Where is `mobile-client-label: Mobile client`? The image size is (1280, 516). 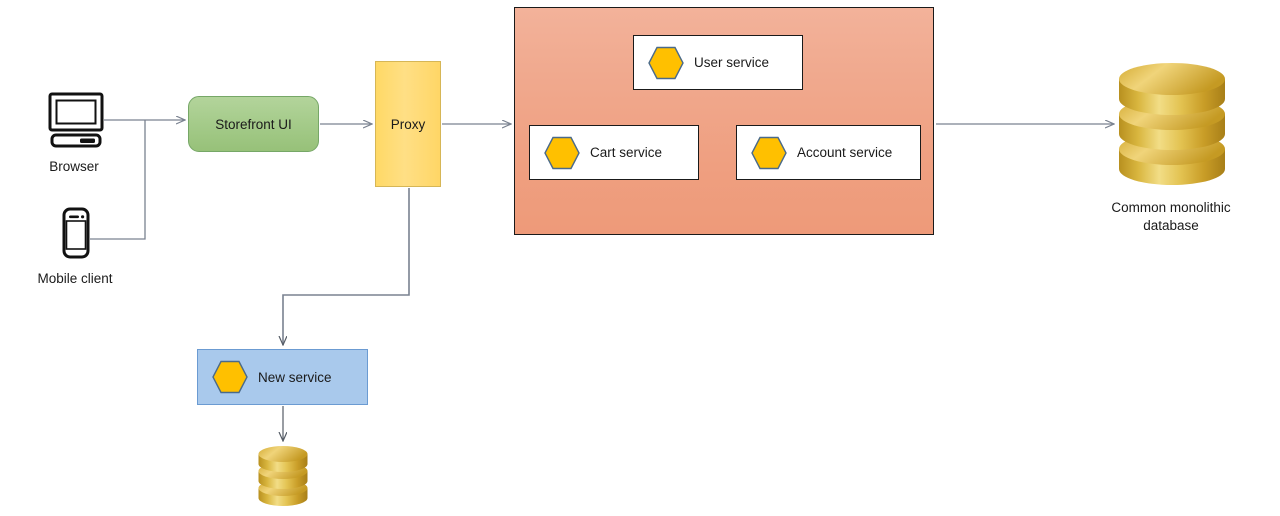 mobile-client-label: Mobile client is located at coordinates (75, 278).